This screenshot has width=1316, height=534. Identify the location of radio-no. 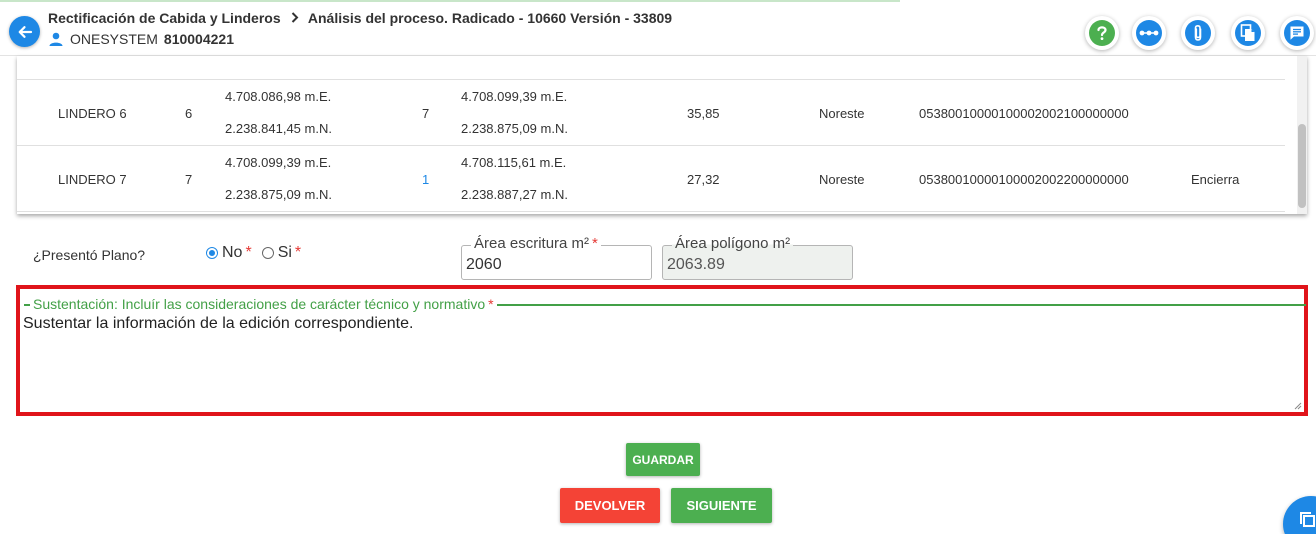
(212, 253).